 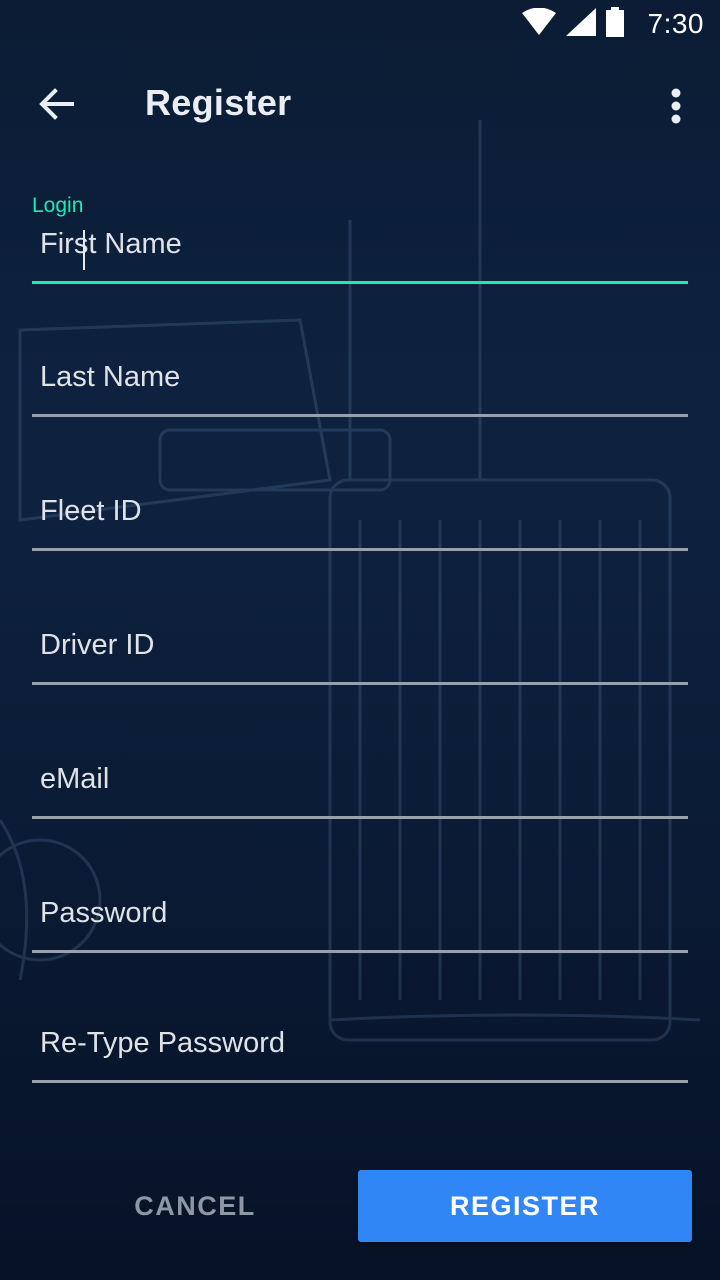 I want to click on last-name-input, so click(x=360, y=377).